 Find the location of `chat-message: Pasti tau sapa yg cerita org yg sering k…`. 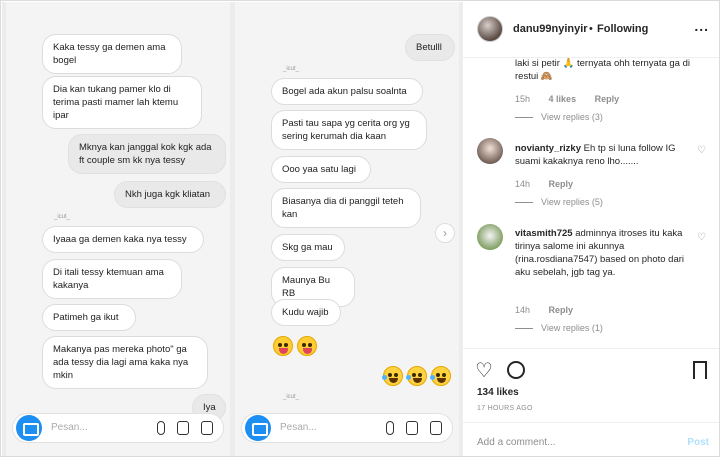

chat-message: Pasti tau sapa yg cerita org yg sering k… is located at coordinates (349, 130).